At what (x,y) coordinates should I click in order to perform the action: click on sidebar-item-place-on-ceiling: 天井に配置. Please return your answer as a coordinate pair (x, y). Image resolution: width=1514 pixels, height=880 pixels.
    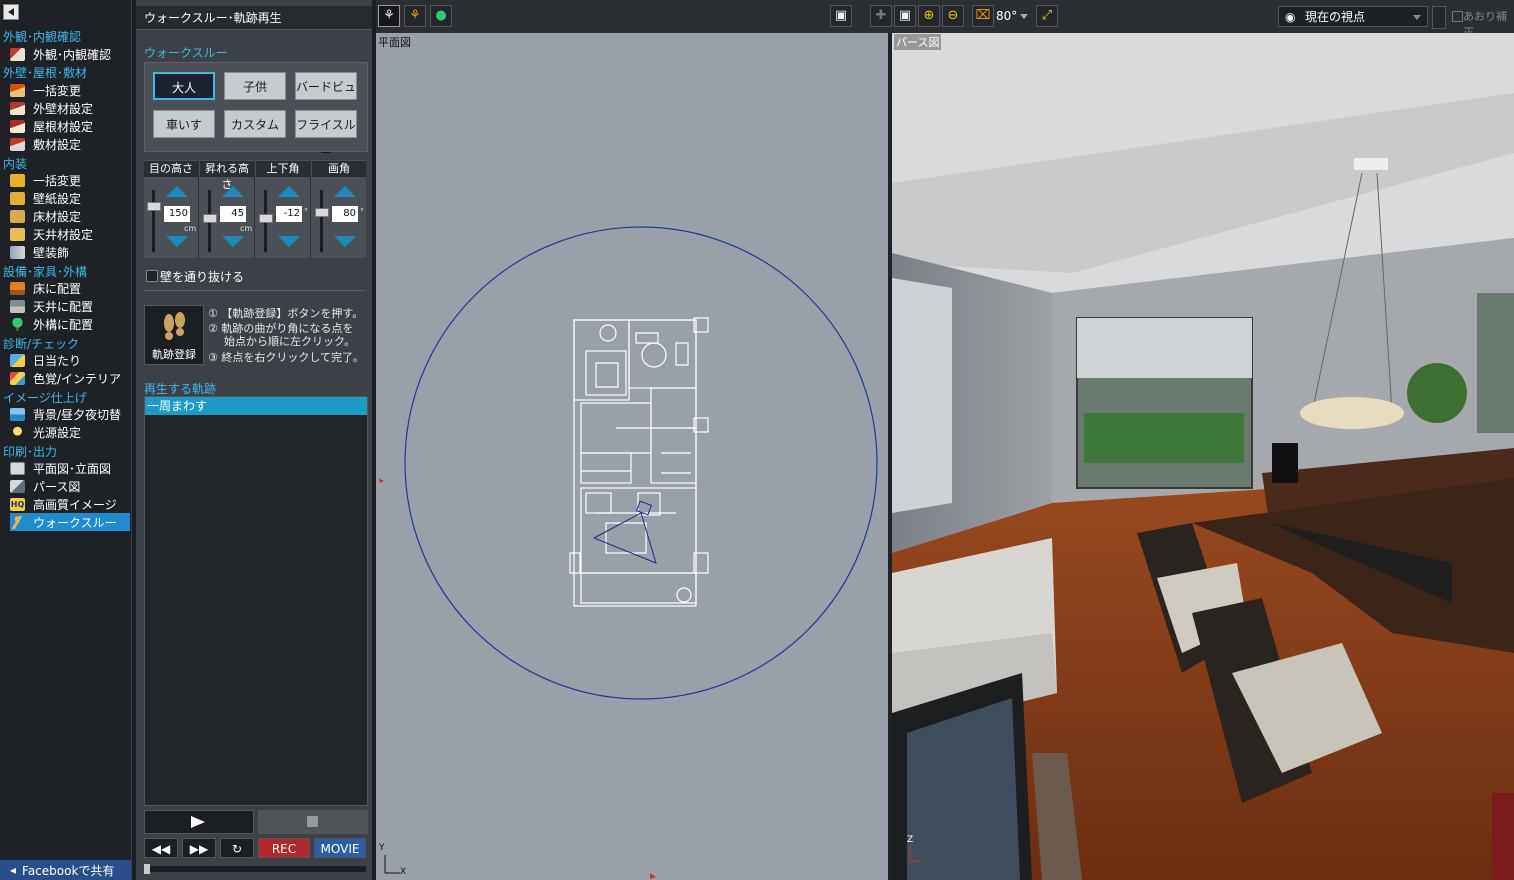
    Looking at the image, I should click on (70, 306).